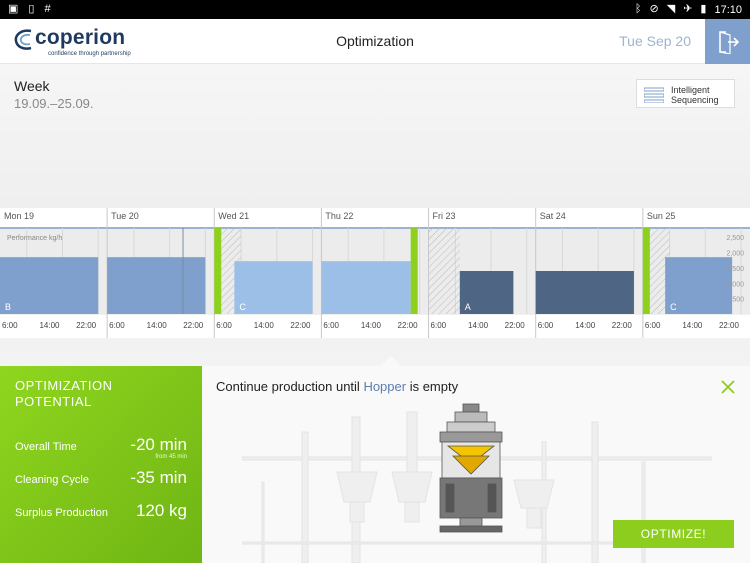 The image size is (750, 563). Describe the element at coordinates (728, 387) in the screenshot. I see `close-icon` at that location.